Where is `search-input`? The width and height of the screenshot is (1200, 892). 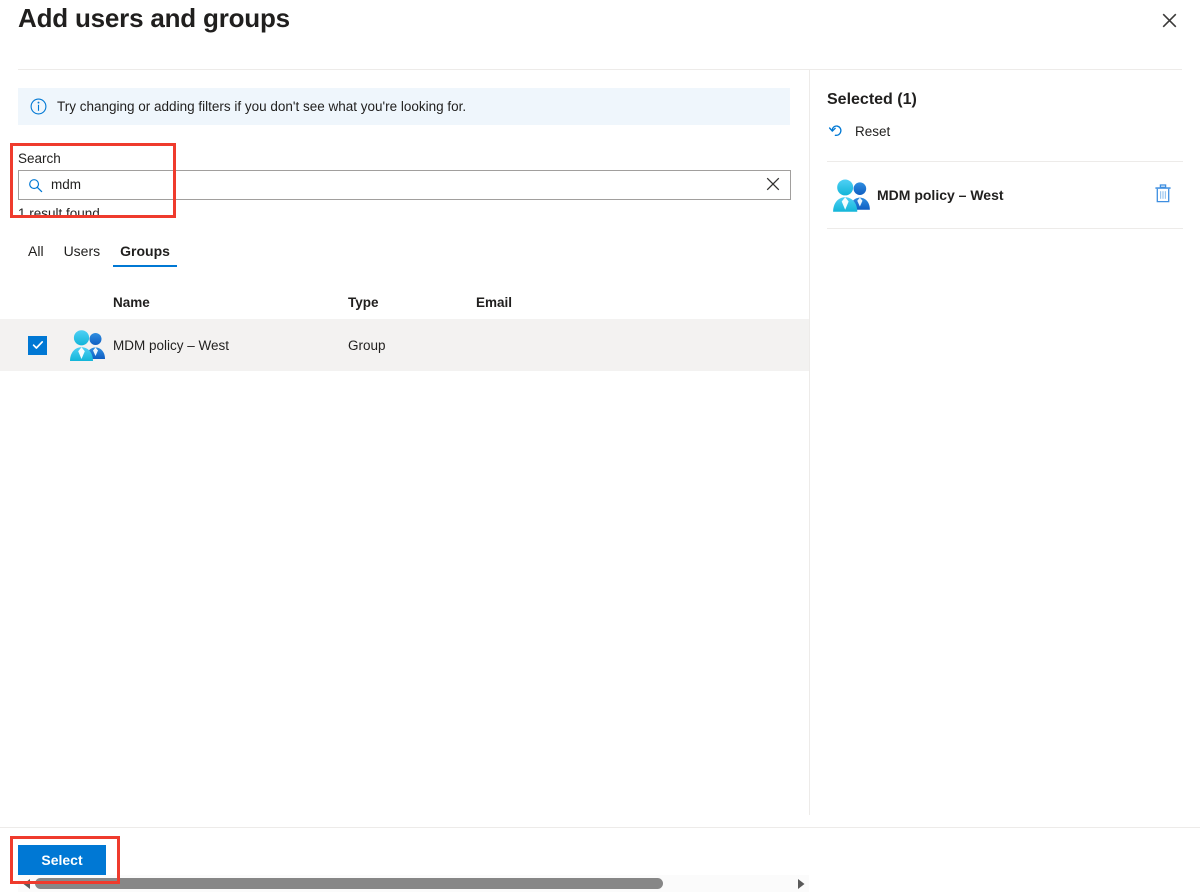 search-input is located at coordinates (403, 185).